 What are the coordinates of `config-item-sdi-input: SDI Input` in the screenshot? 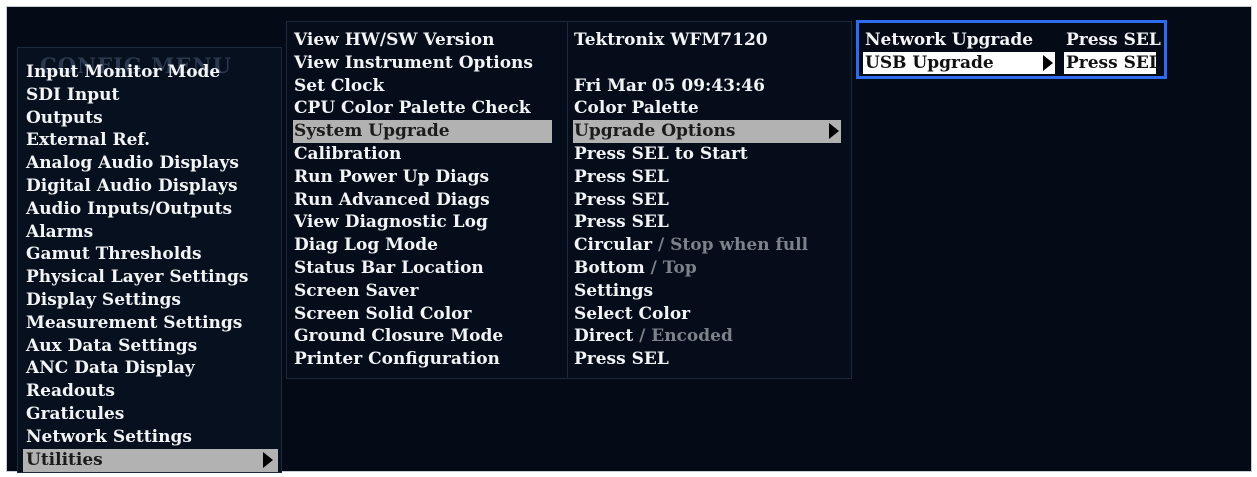 It's located at (149, 95).